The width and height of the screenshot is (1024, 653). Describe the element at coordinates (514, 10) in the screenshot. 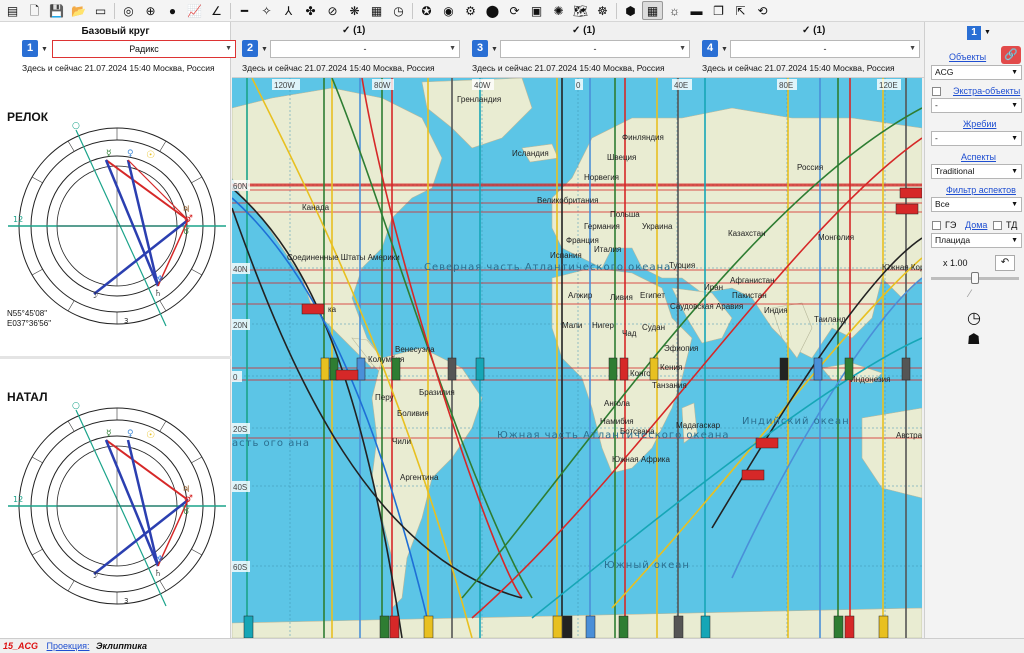

I see `refresh-icon: ⟳` at that location.